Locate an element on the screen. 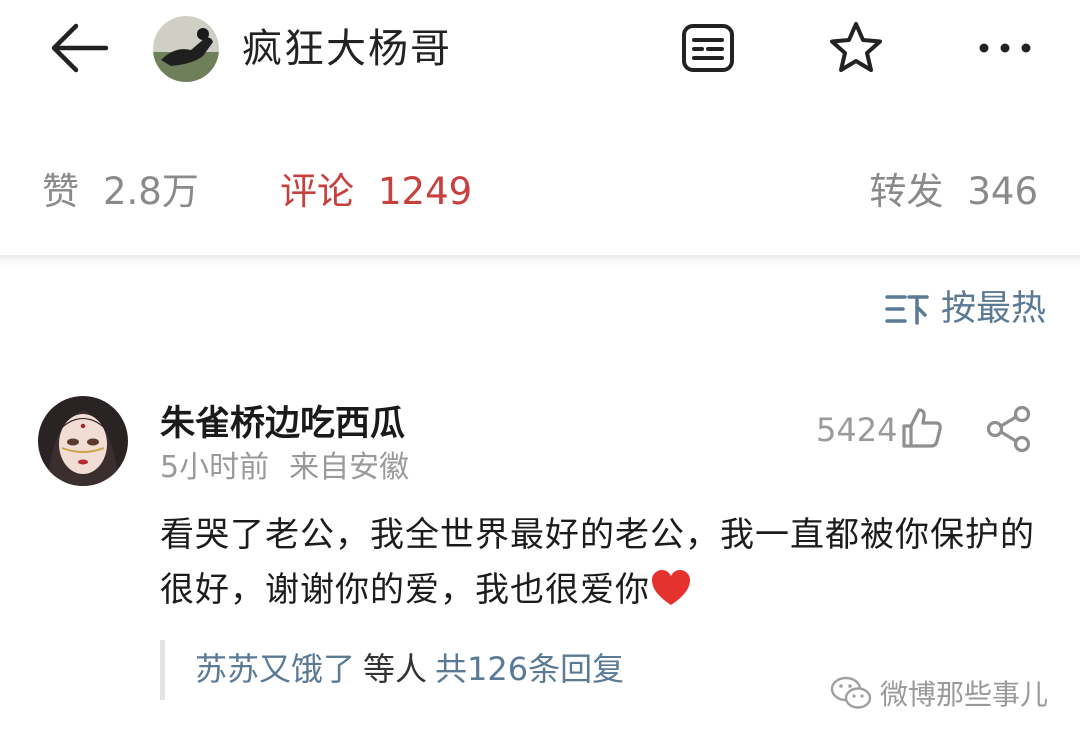 The width and height of the screenshot is (1080, 741). likes-tab: 赞 2.8万 is located at coordinates (120, 192).